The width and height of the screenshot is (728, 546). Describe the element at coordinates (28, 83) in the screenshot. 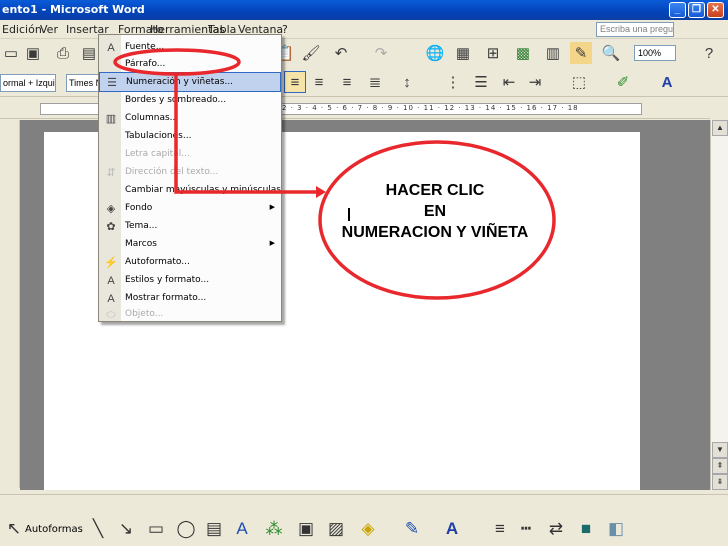

I see `style-combo: ormal + Izquie` at that location.